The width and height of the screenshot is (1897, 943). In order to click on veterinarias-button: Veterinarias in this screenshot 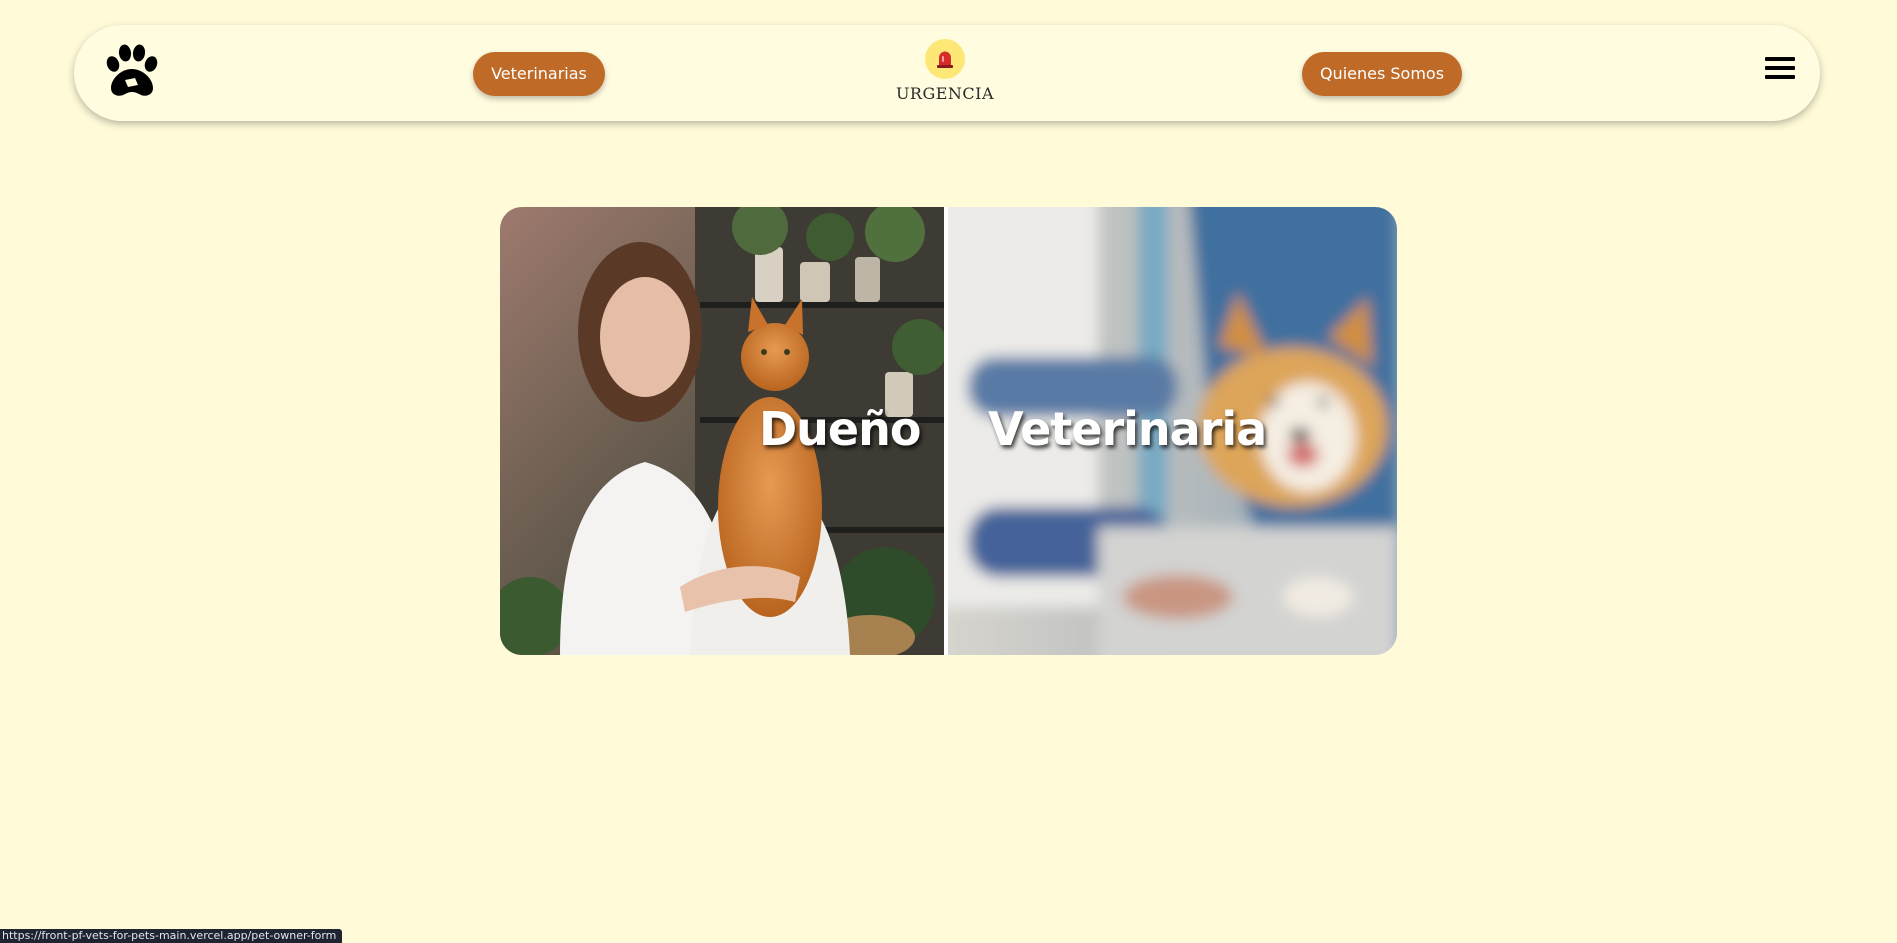, I will do `click(539, 74)`.